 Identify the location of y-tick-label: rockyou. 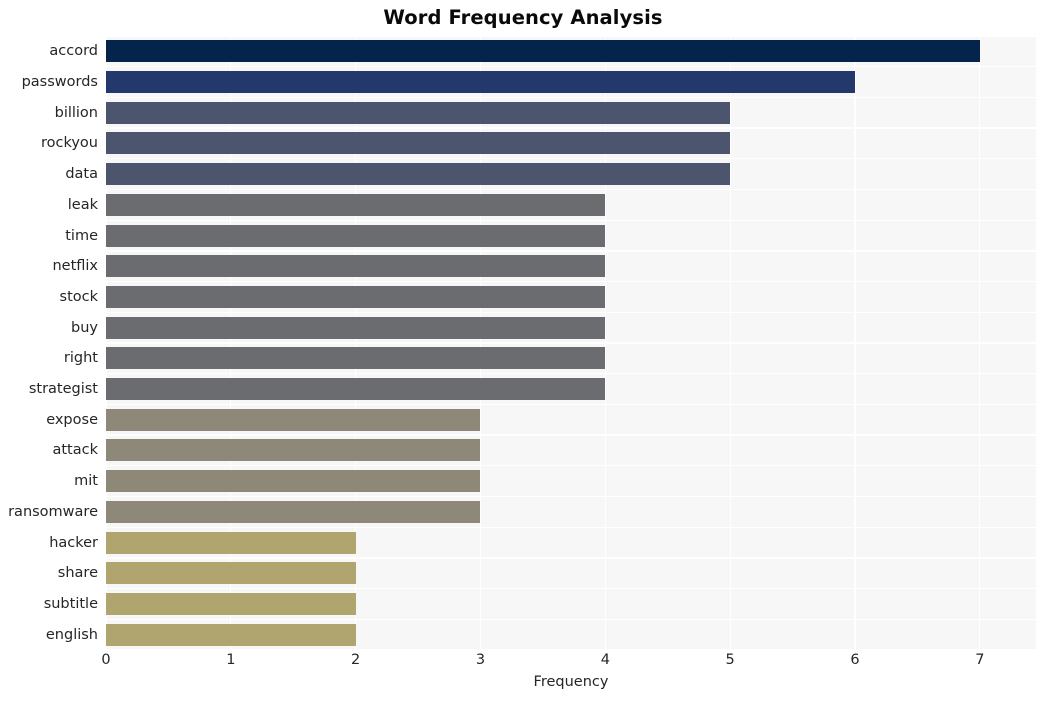
(69, 143).